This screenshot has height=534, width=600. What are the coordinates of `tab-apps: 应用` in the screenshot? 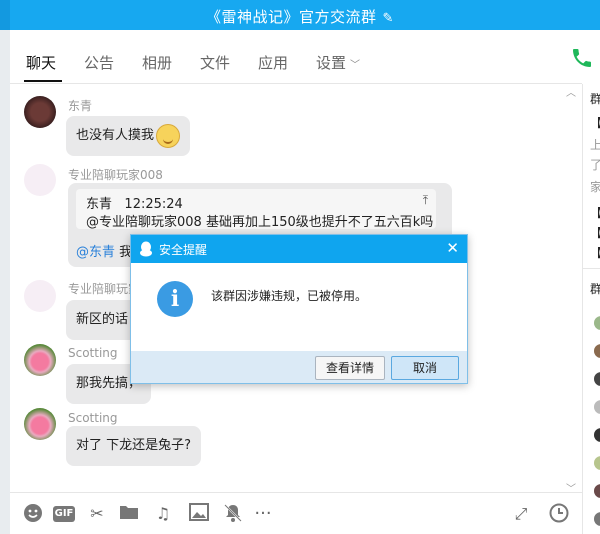 It's located at (273, 62).